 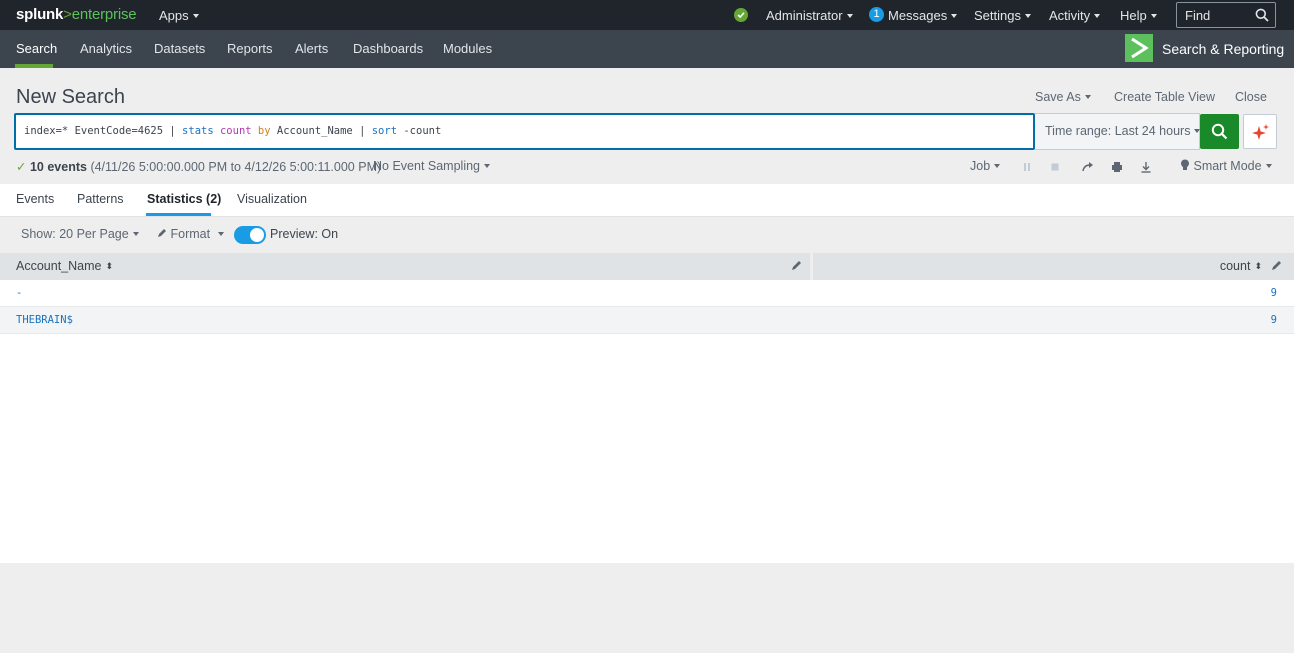 I want to click on lightbulb-icon, so click(x=1185, y=164).